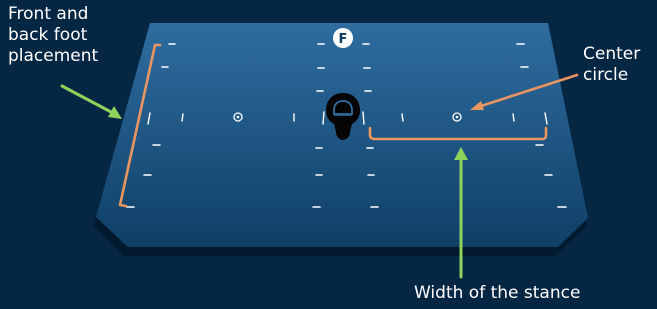 This screenshot has height=309, width=657. I want to click on front-marker-text: F, so click(343, 39).